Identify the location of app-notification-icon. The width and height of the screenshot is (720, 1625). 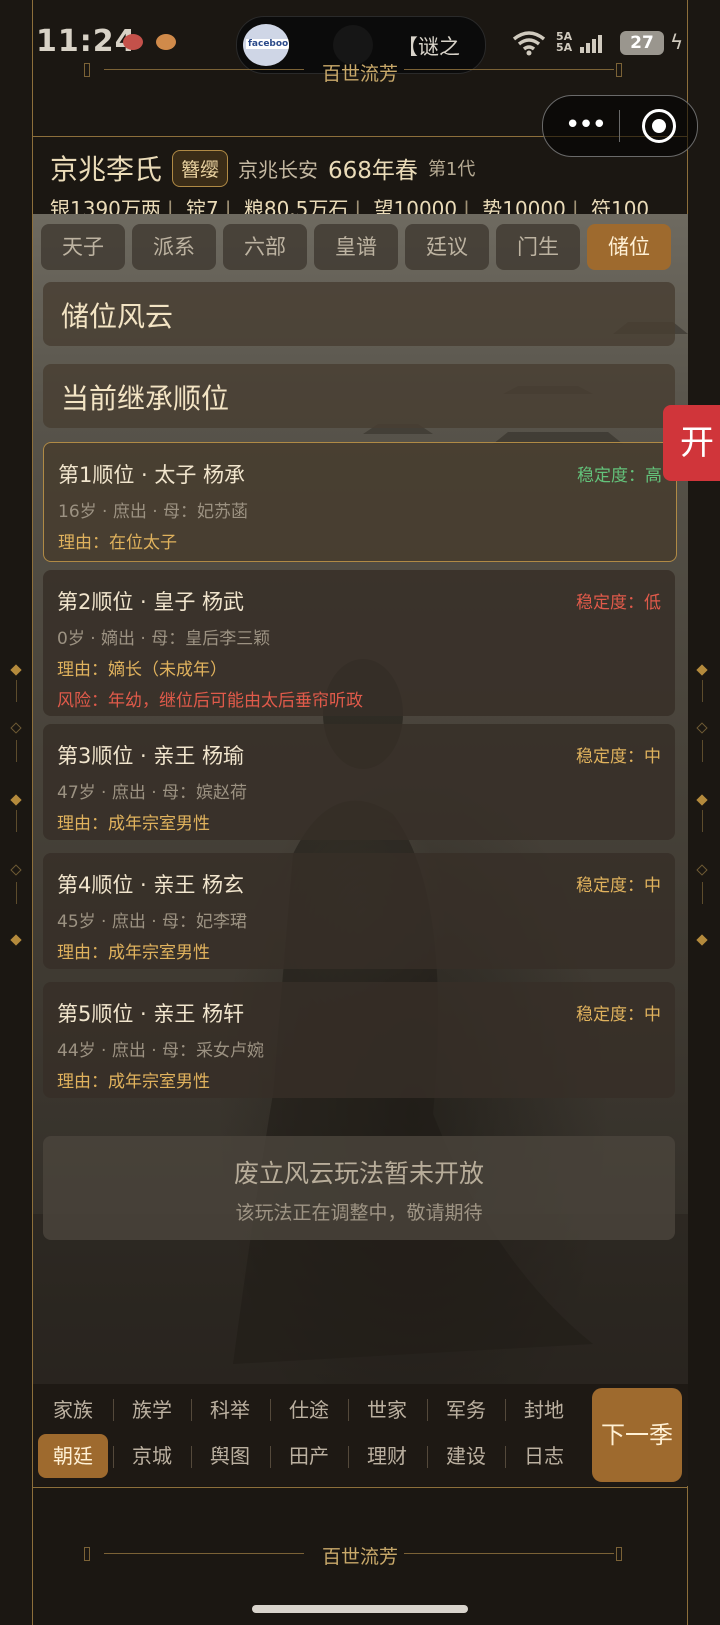
(166, 42).